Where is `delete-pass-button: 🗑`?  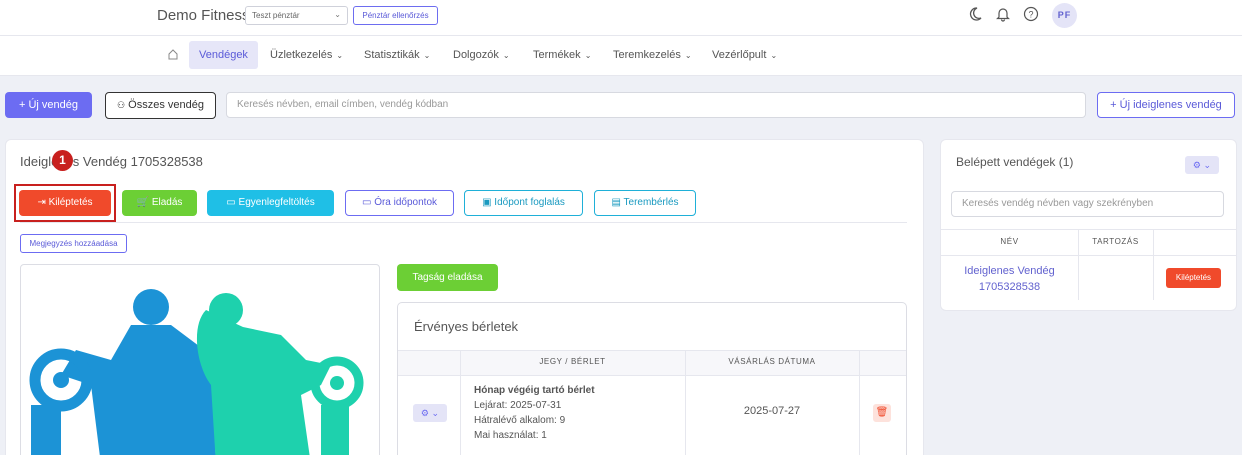
delete-pass-button: 🗑 is located at coordinates (882, 413).